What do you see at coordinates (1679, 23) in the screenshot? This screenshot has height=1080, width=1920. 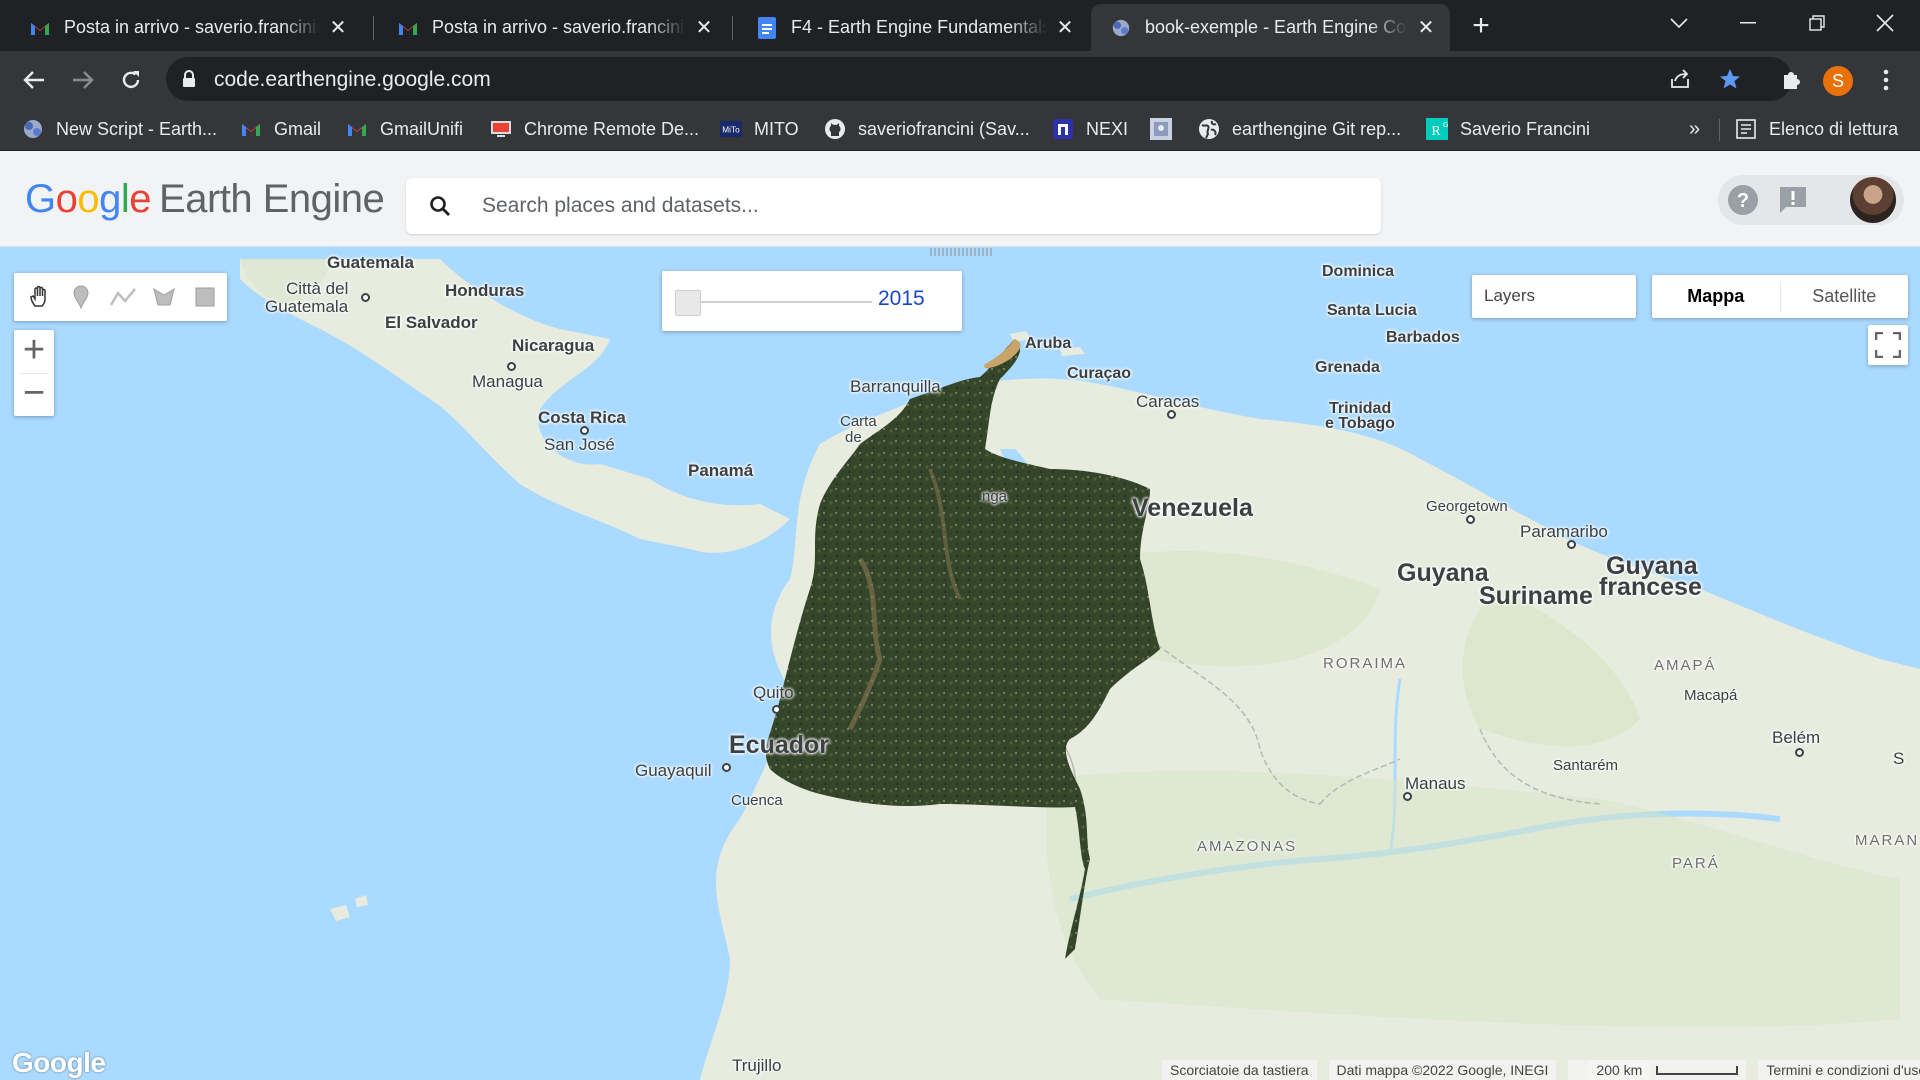 I see `tab-search-icon` at bounding box center [1679, 23].